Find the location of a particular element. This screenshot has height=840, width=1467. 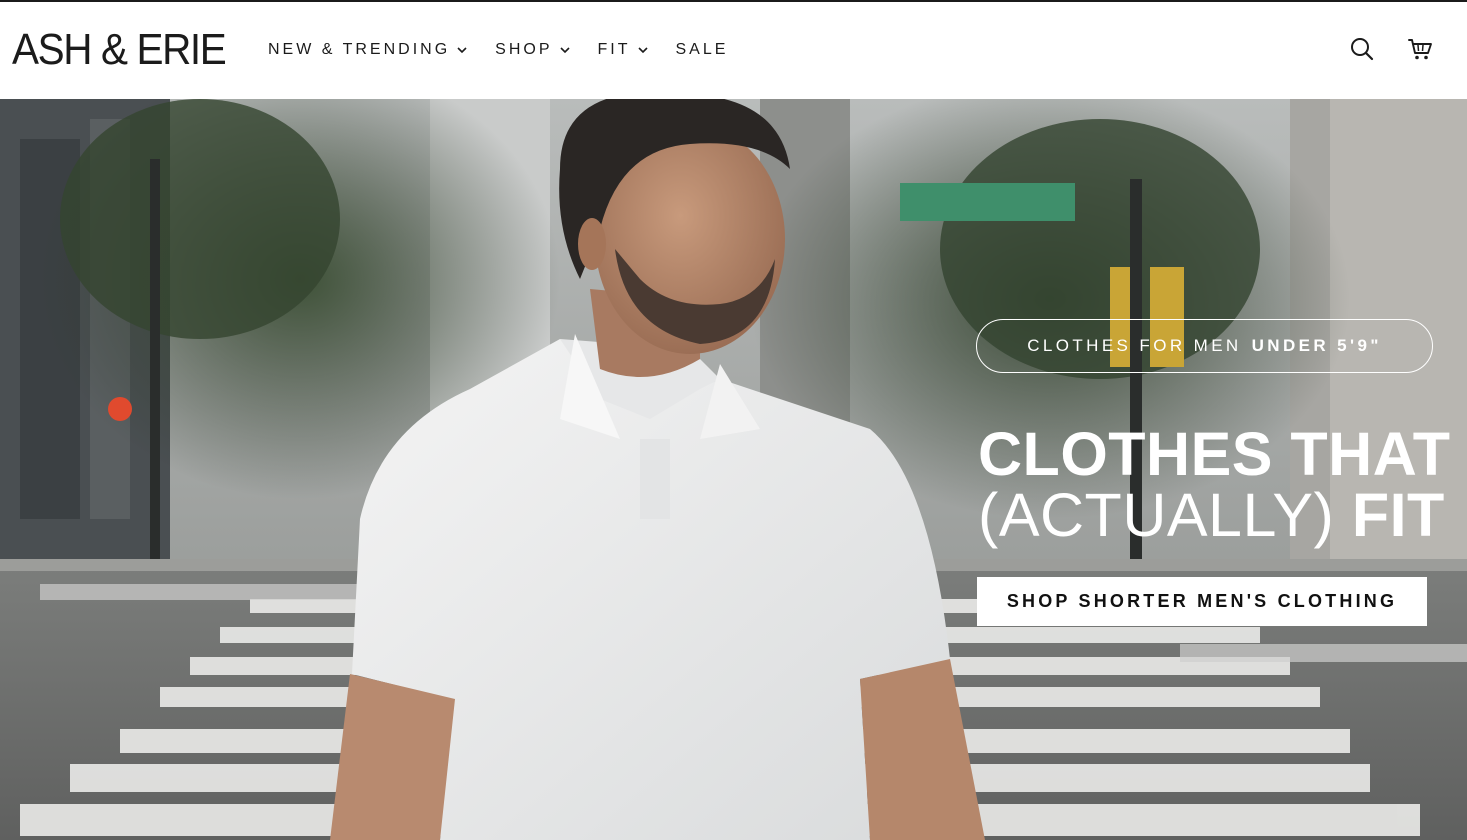

nav-item-new-trending: NEW & TRENDING is located at coordinates (368, 50).